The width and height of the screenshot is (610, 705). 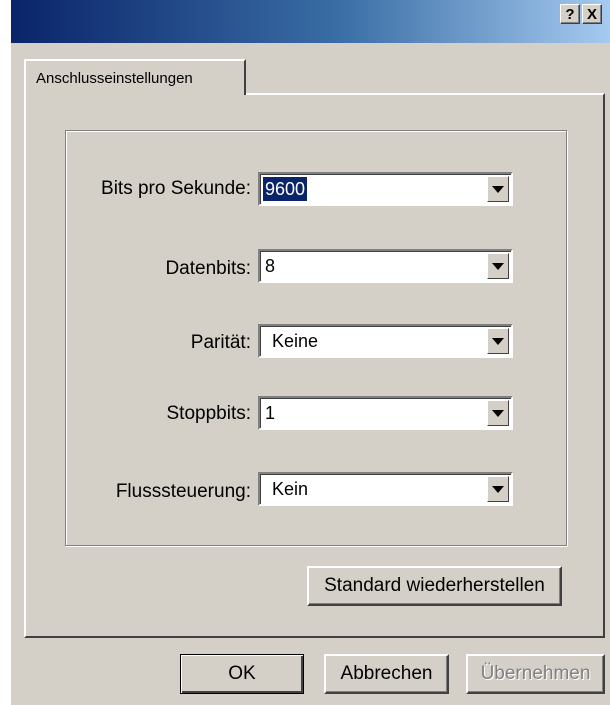 What do you see at coordinates (176, 188) in the screenshot?
I see `bits-per-second-label: Bits pro Sekunde:` at bounding box center [176, 188].